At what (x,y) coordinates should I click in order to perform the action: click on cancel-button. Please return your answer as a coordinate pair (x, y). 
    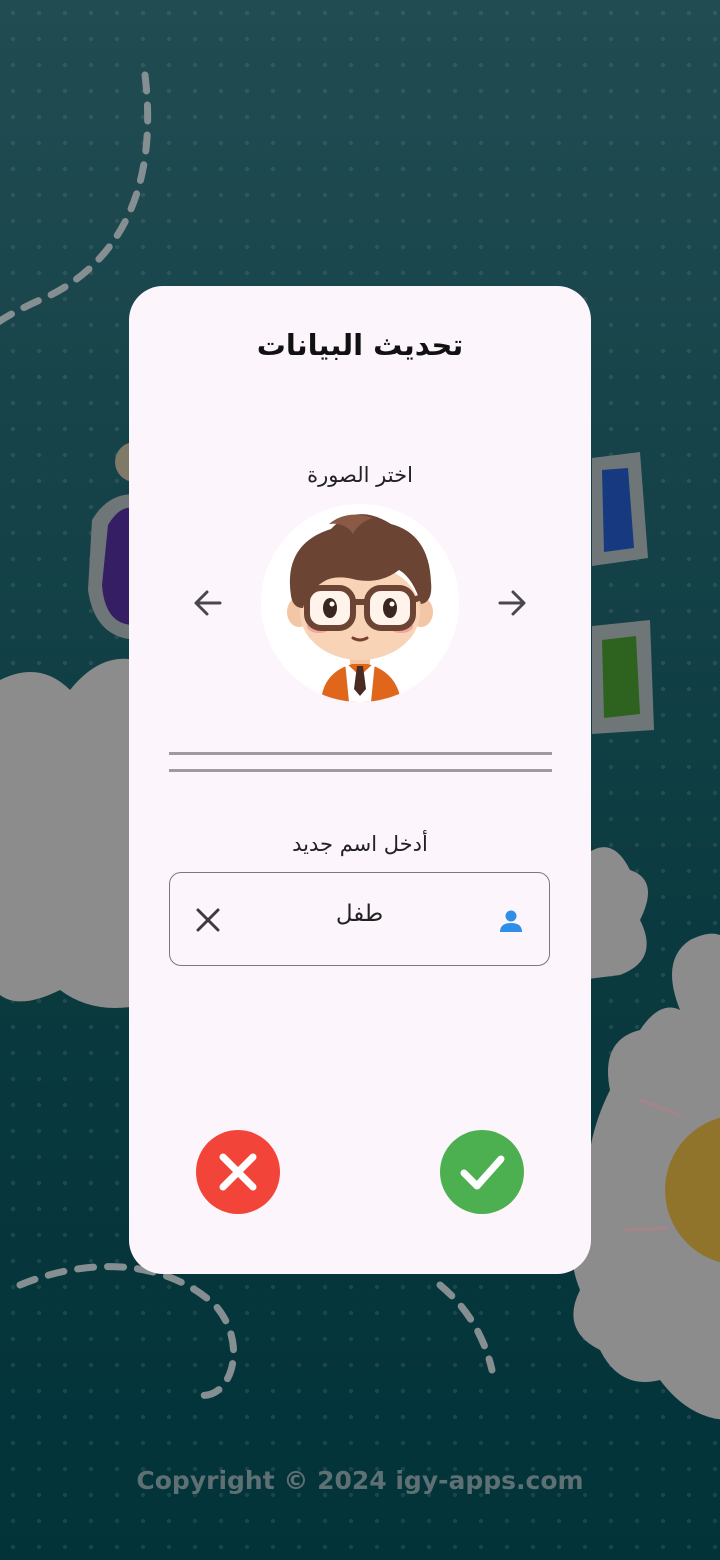
    Looking at the image, I should click on (238, 1172).